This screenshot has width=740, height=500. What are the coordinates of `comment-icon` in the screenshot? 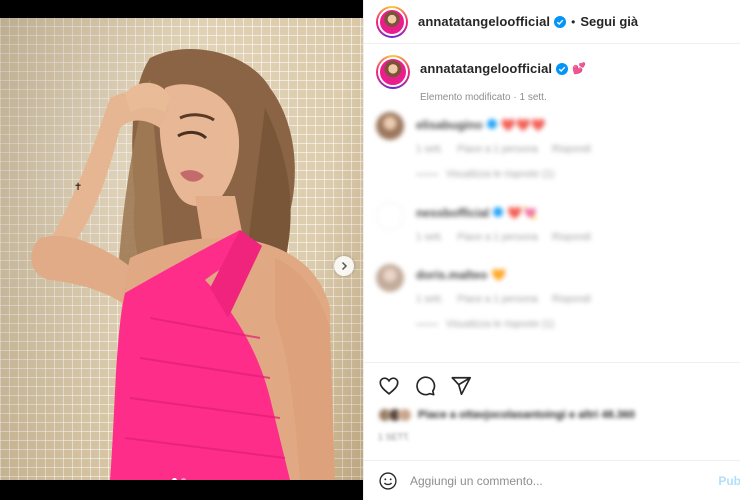 It's located at (425, 386).